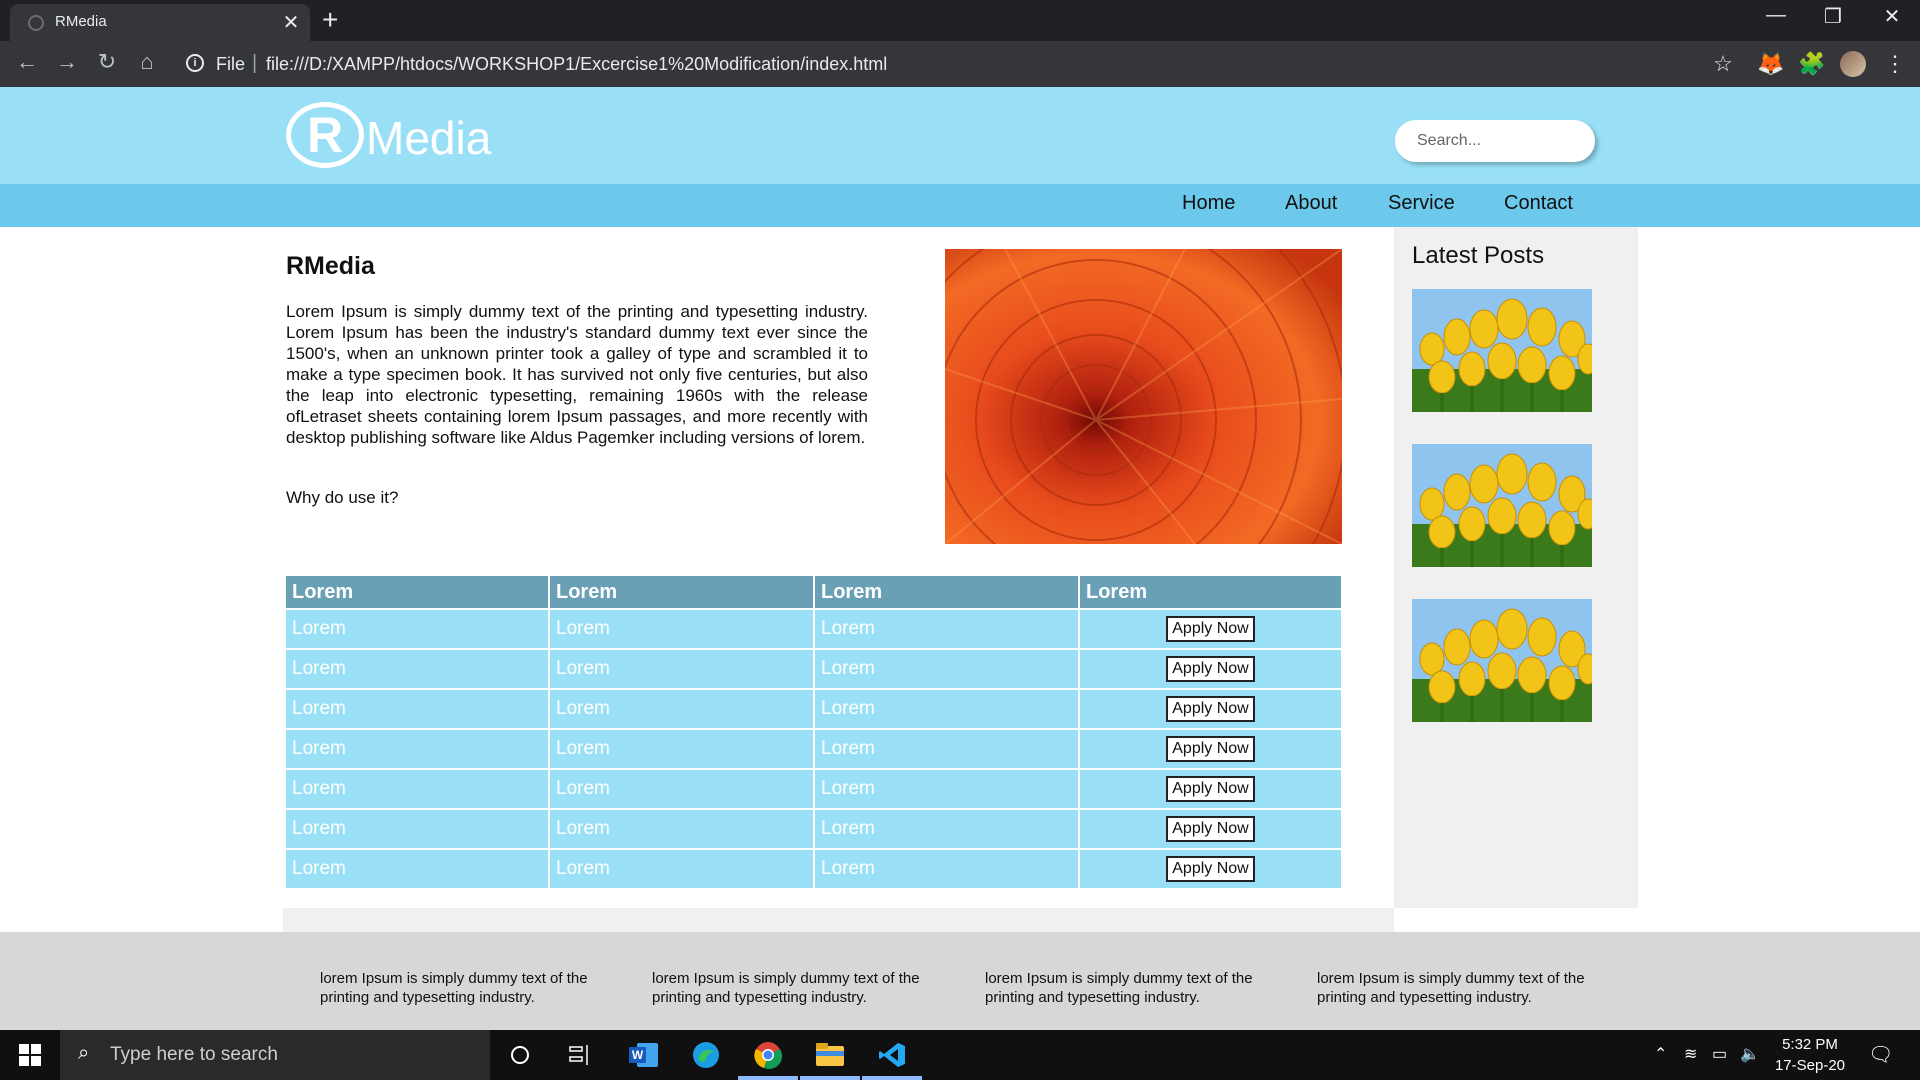  What do you see at coordinates (107, 62) in the screenshot?
I see `reload-button: ↻` at bounding box center [107, 62].